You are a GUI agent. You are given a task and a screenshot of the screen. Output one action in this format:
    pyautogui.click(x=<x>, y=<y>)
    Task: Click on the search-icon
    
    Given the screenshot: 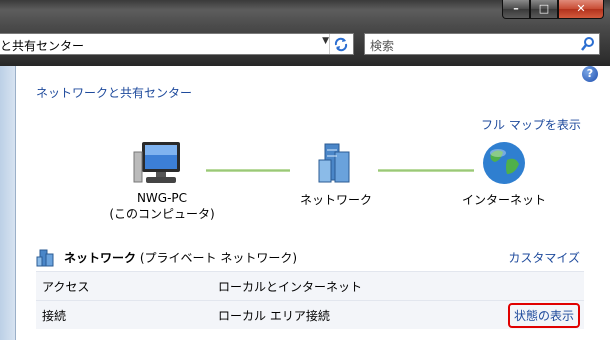 What is the action you would take?
    pyautogui.click(x=588, y=44)
    